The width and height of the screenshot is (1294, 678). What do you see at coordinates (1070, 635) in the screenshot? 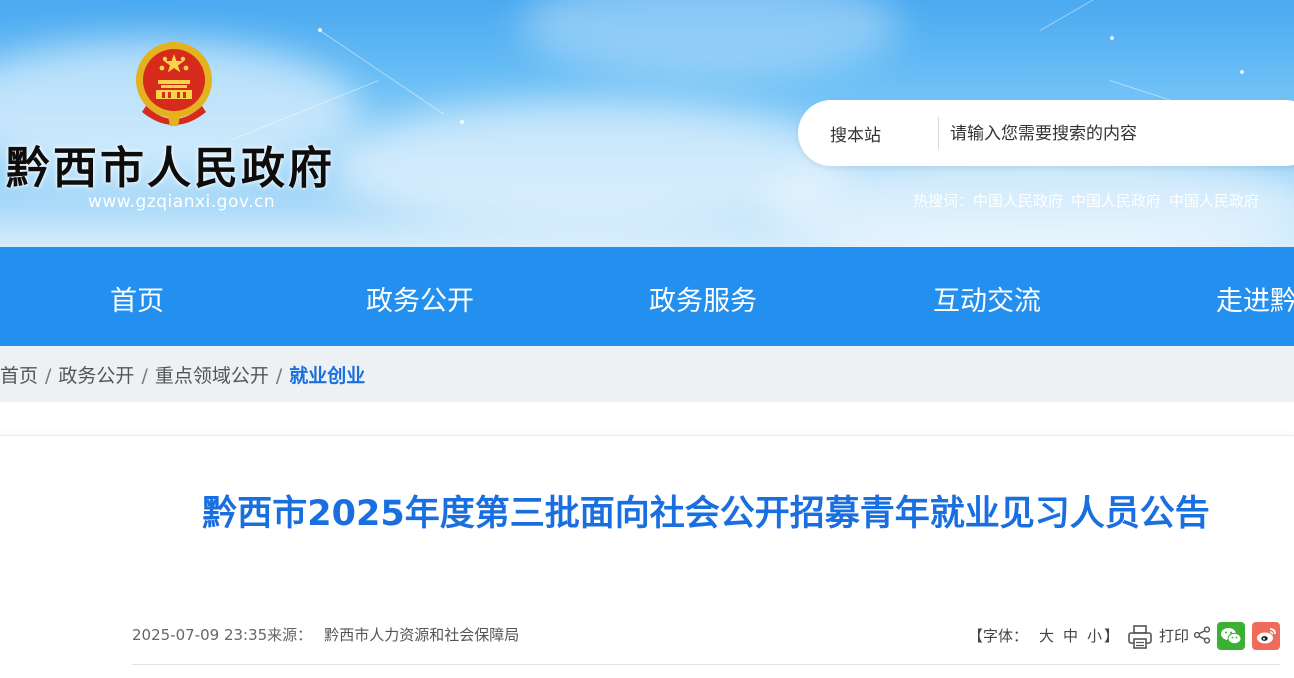
I see `font-size-medium-button: 中` at bounding box center [1070, 635].